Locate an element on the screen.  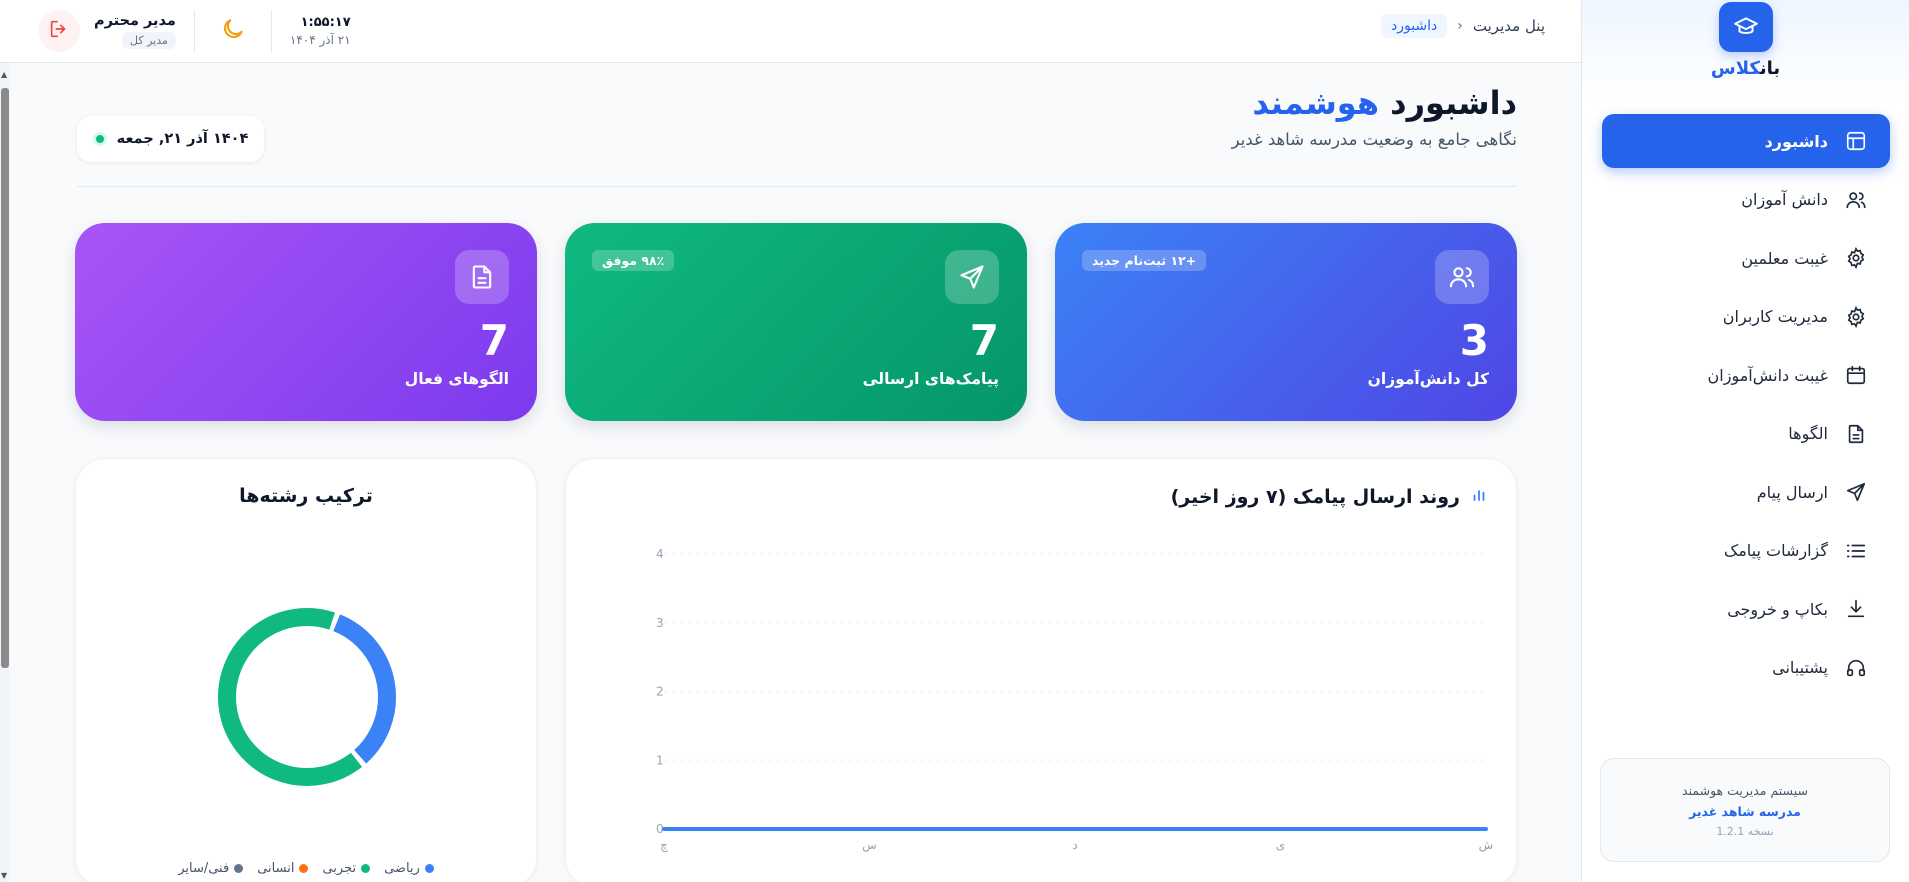
sidebar-item-user-management: مدیریت کاربران is located at coordinates (1746, 317).